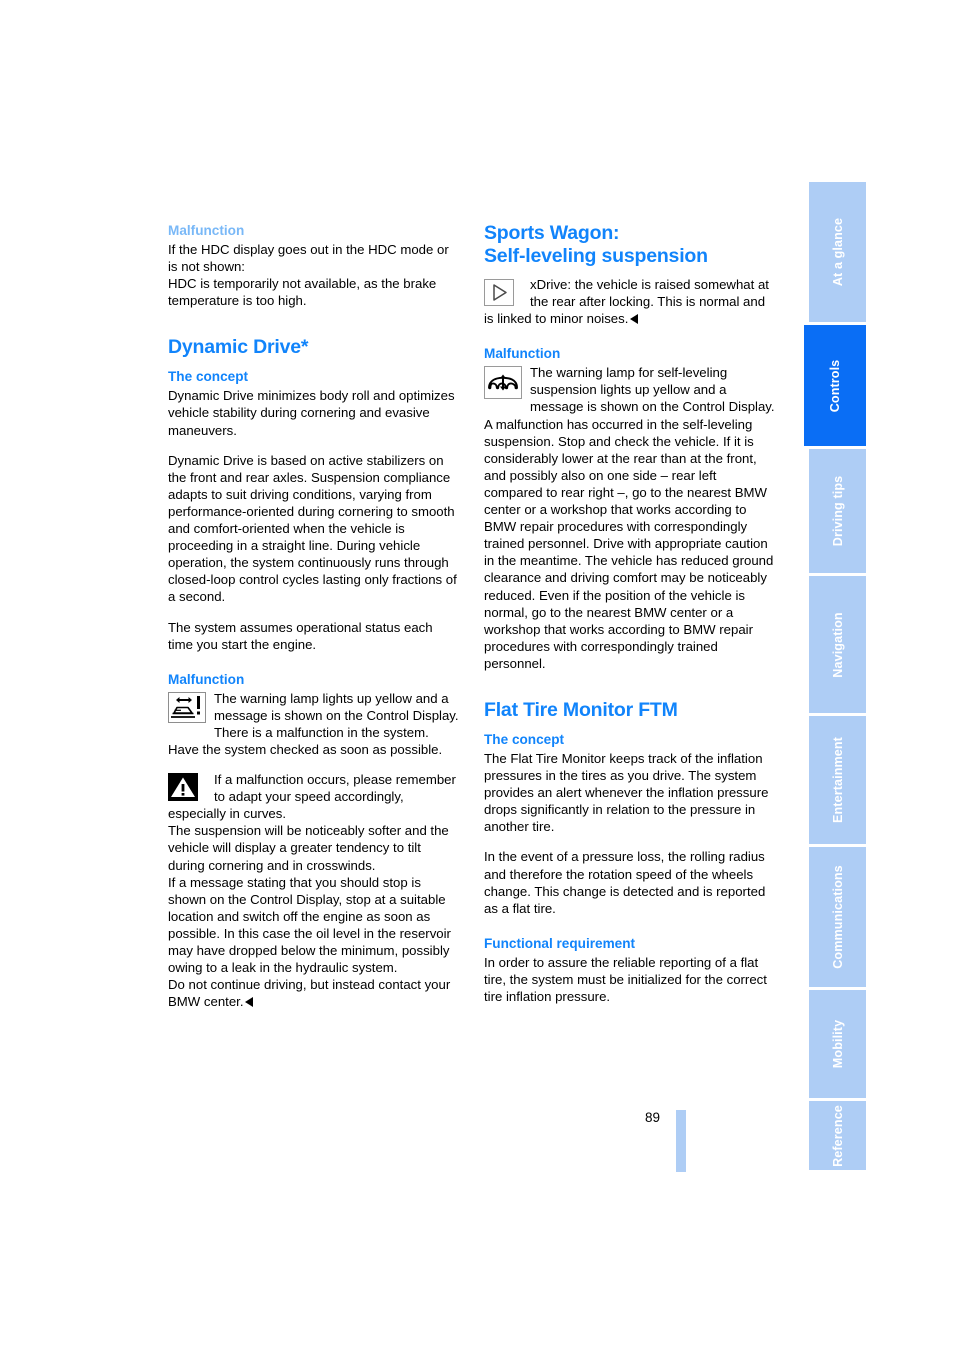  I want to click on tab-reference: Reference, so click(837, 1135).